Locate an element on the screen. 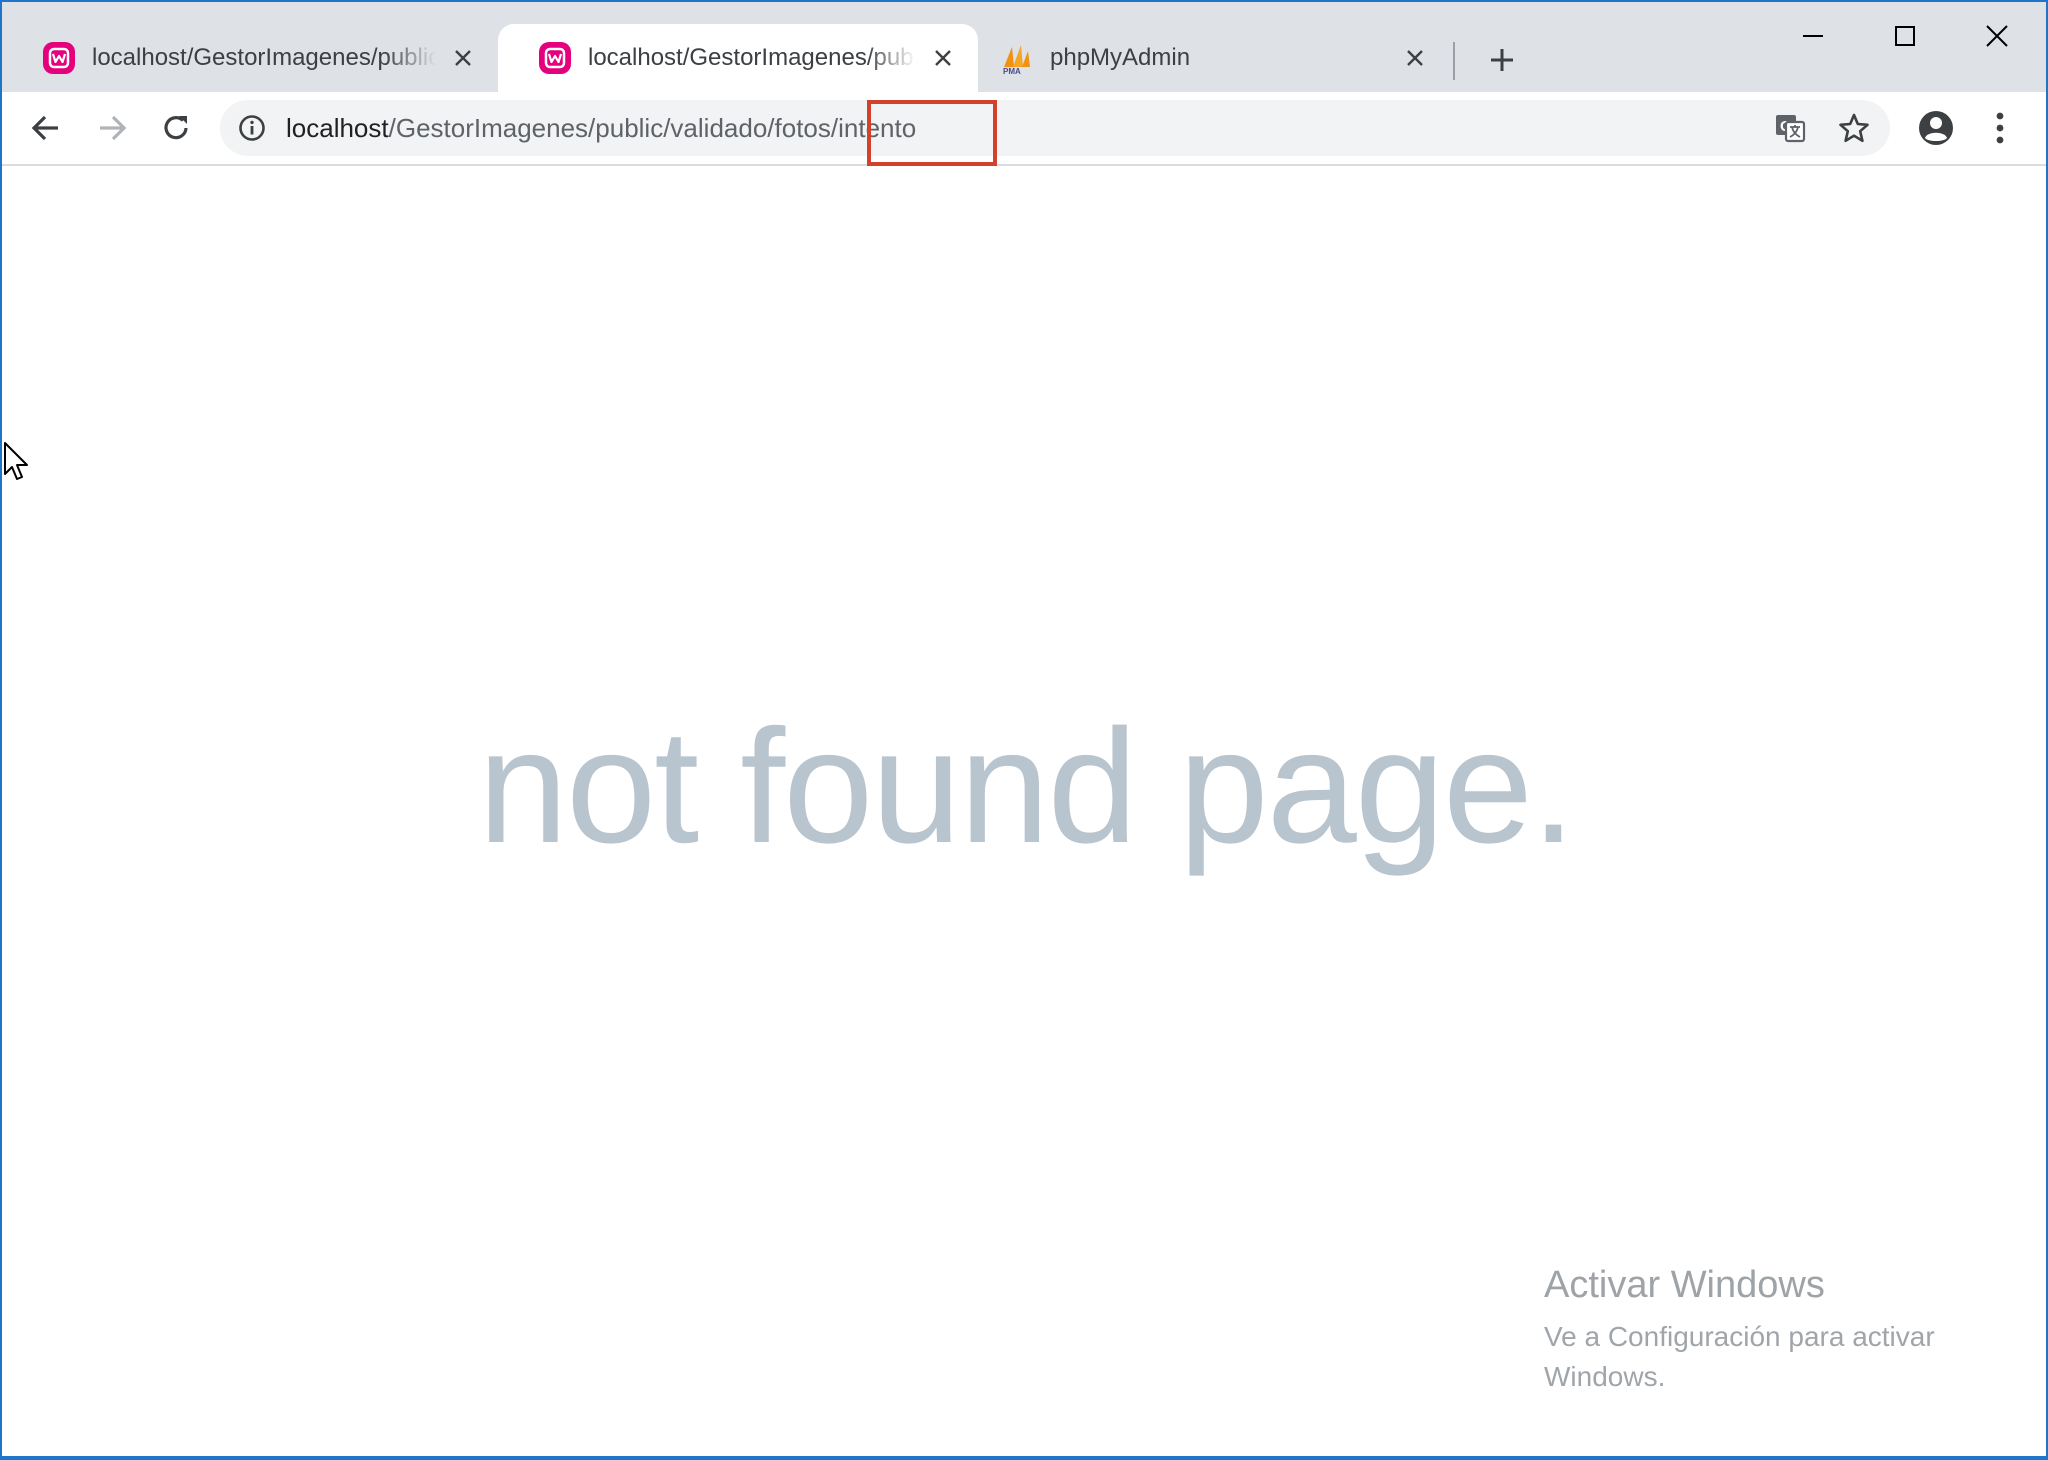 The width and height of the screenshot is (2048, 1460). plus-icon is located at coordinates (1502, 60).